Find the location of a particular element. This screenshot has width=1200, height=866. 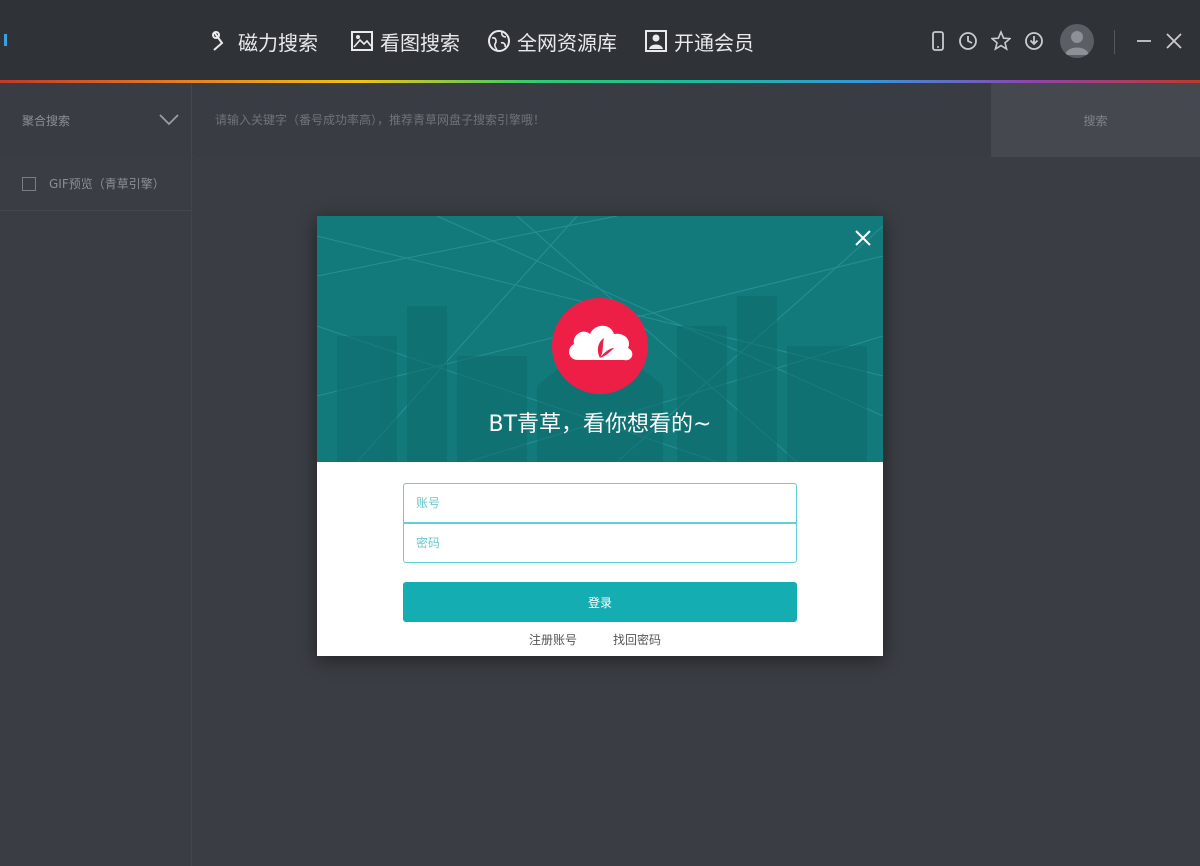

gif-preview-checkbox is located at coordinates (29, 183).